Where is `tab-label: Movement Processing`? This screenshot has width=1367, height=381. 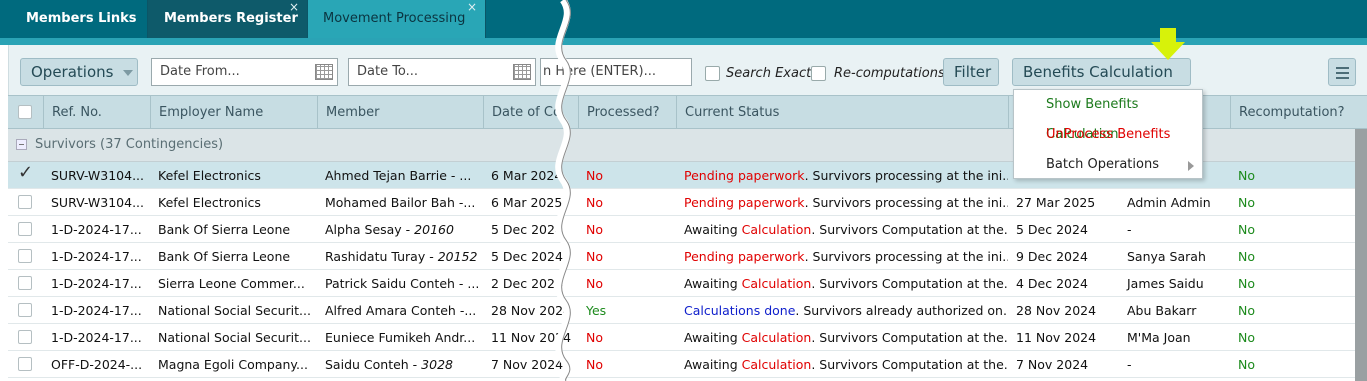 tab-label: Movement Processing is located at coordinates (394, 18).